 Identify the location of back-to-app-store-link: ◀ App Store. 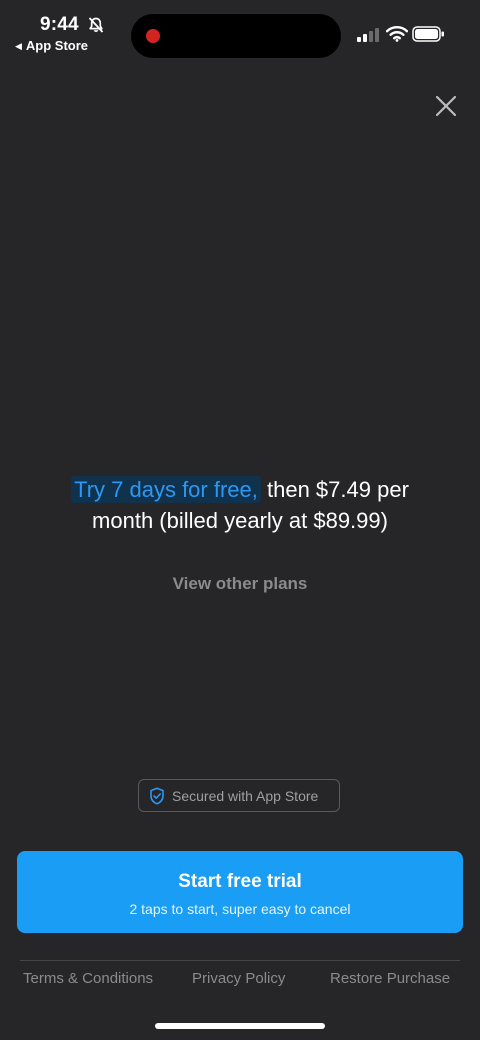
(51, 45).